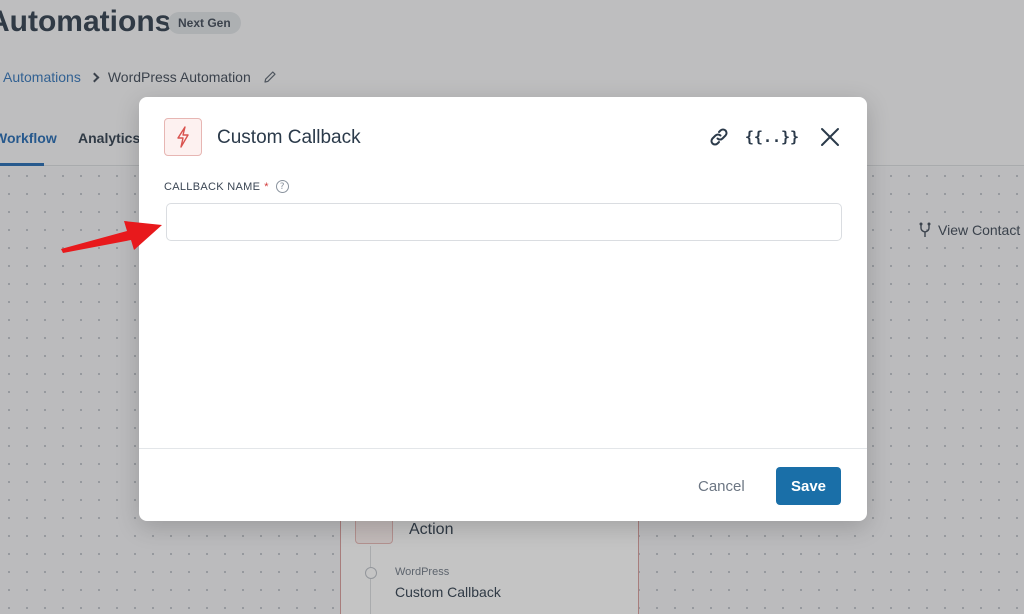  What do you see at coordinates (830, 137) in the screenshot?
I see `close-icon` at bounding box center [830, 137].